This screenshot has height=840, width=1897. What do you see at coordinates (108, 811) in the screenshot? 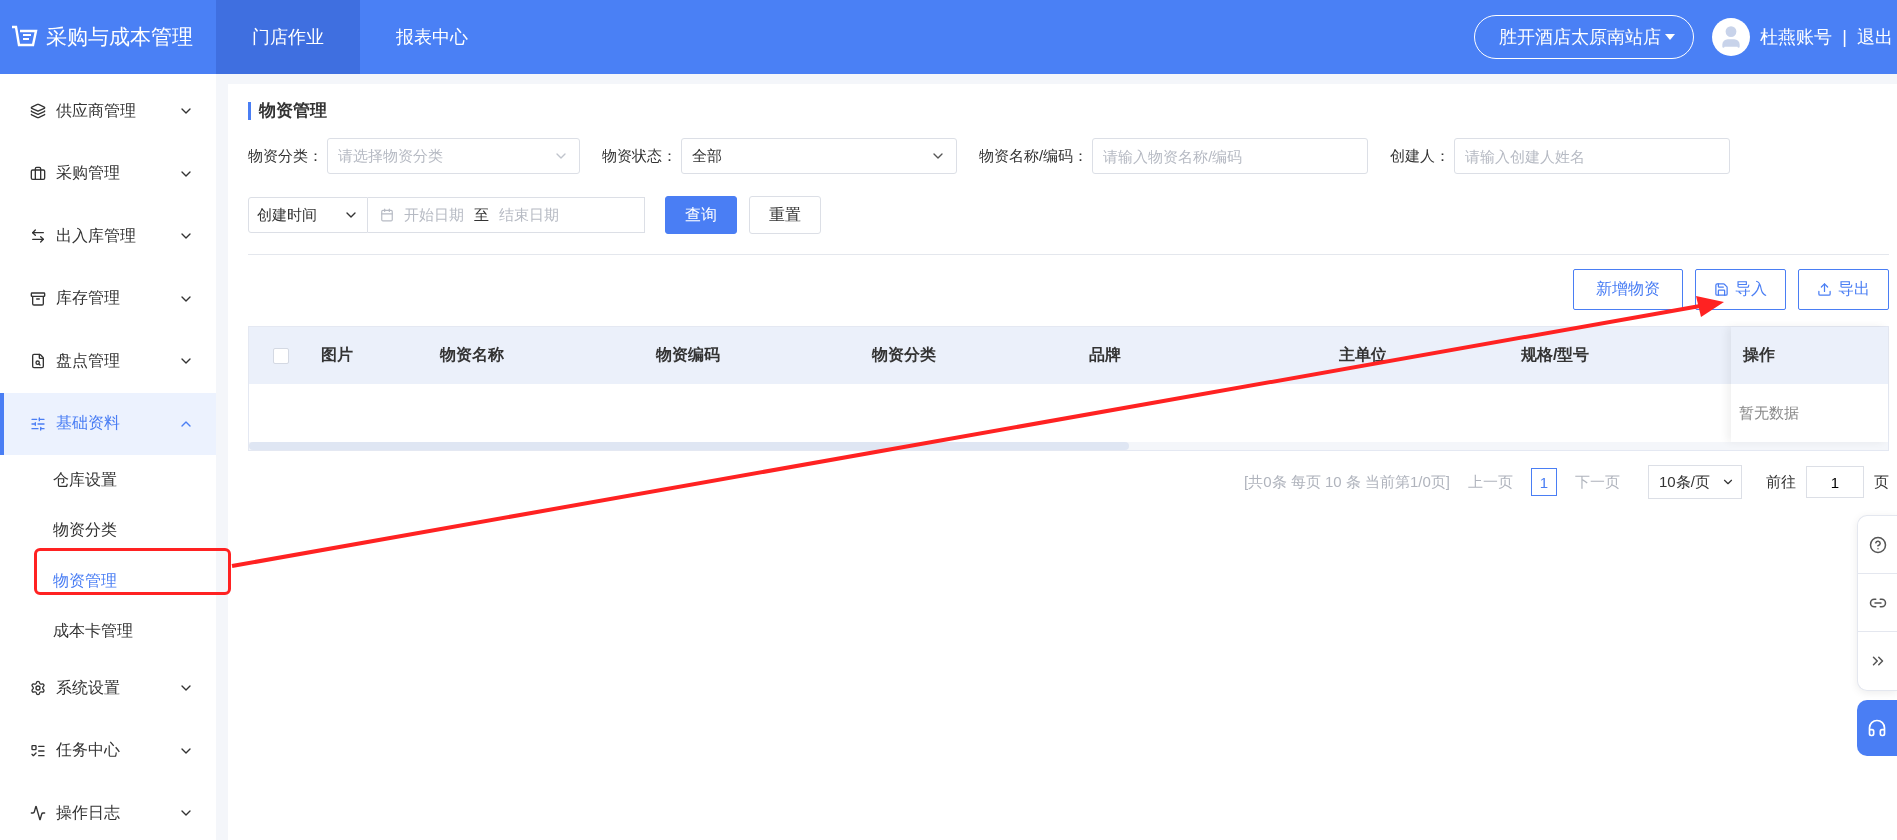
I see `sidebar-item: 操作日志` at bounding box center [108, 811].